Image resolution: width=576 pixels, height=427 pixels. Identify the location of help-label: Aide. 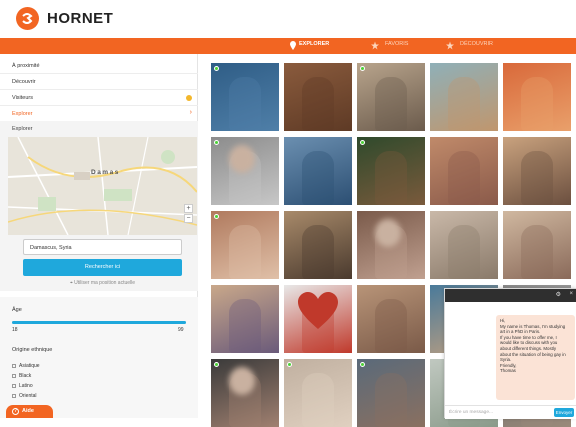
(28, 411).